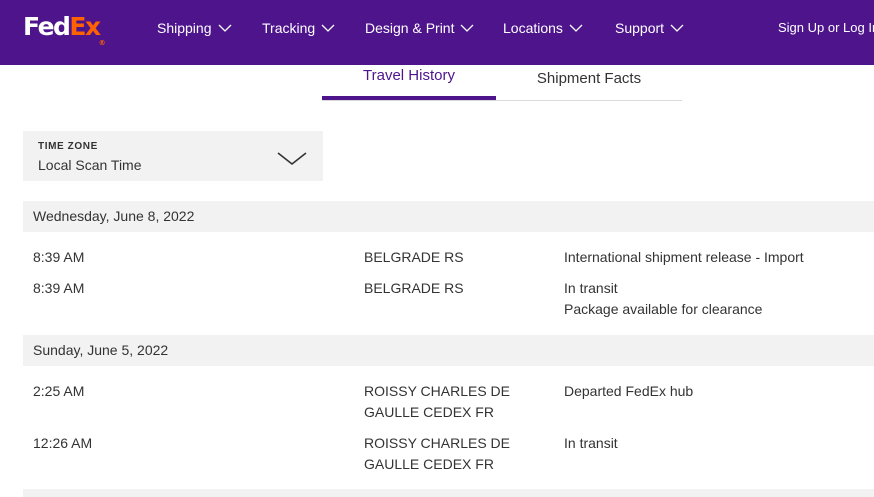 The width and height of the screenshot is (874, 497). What do you see at coordinates (59, 391) in the screenshot?
I see `event-time: 2:25 AM` at bounding box center [59, 391].